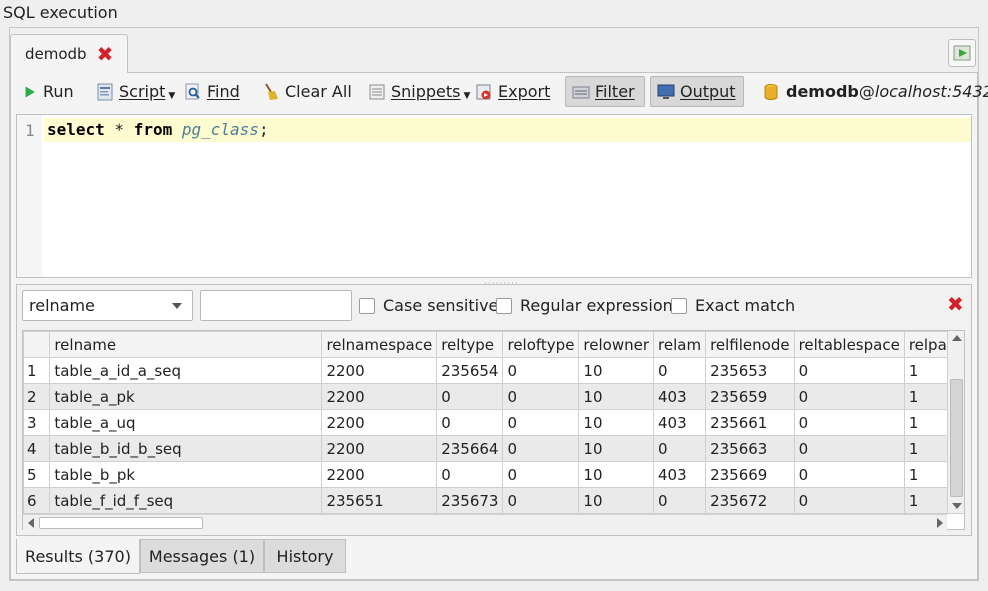 The image size is (988, 591). Describe the element at coordinates (135, 91) in the screenshot. I see `script-button: Script ▼` at that location.